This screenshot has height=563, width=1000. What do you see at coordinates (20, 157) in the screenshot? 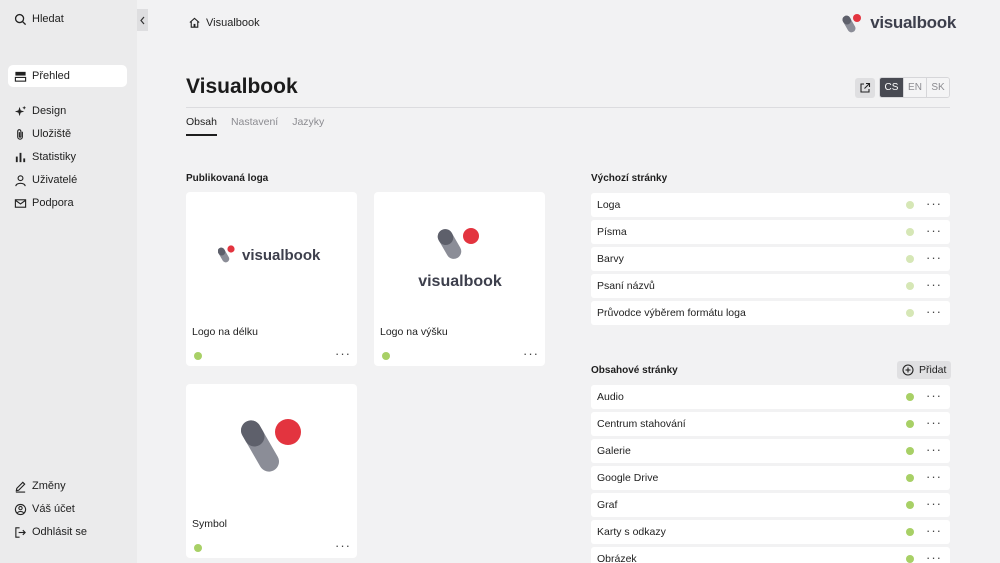
I see `bar-chart-icon` at bounding box center [20, 157].